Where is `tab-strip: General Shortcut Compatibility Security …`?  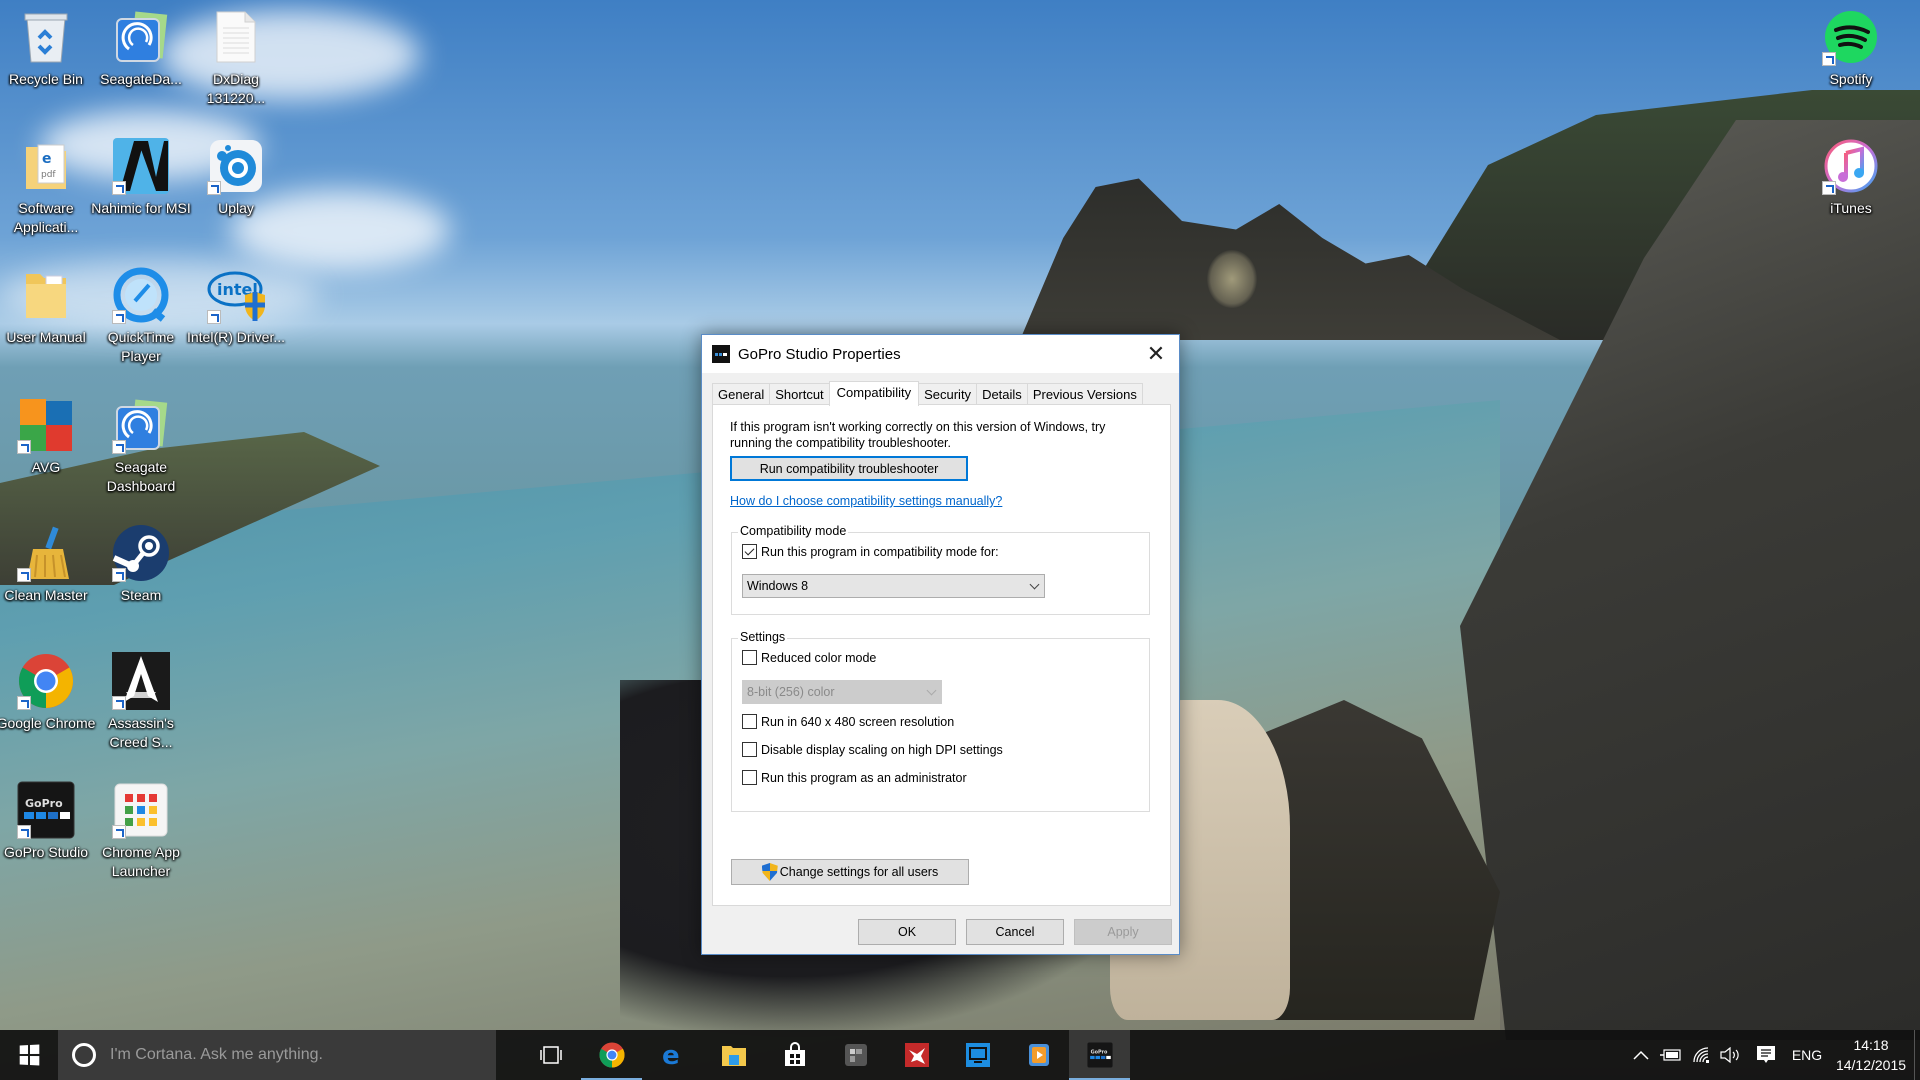 tab-strip: General Shortcut Compatibility Security … is located at coordinates (927, 393).